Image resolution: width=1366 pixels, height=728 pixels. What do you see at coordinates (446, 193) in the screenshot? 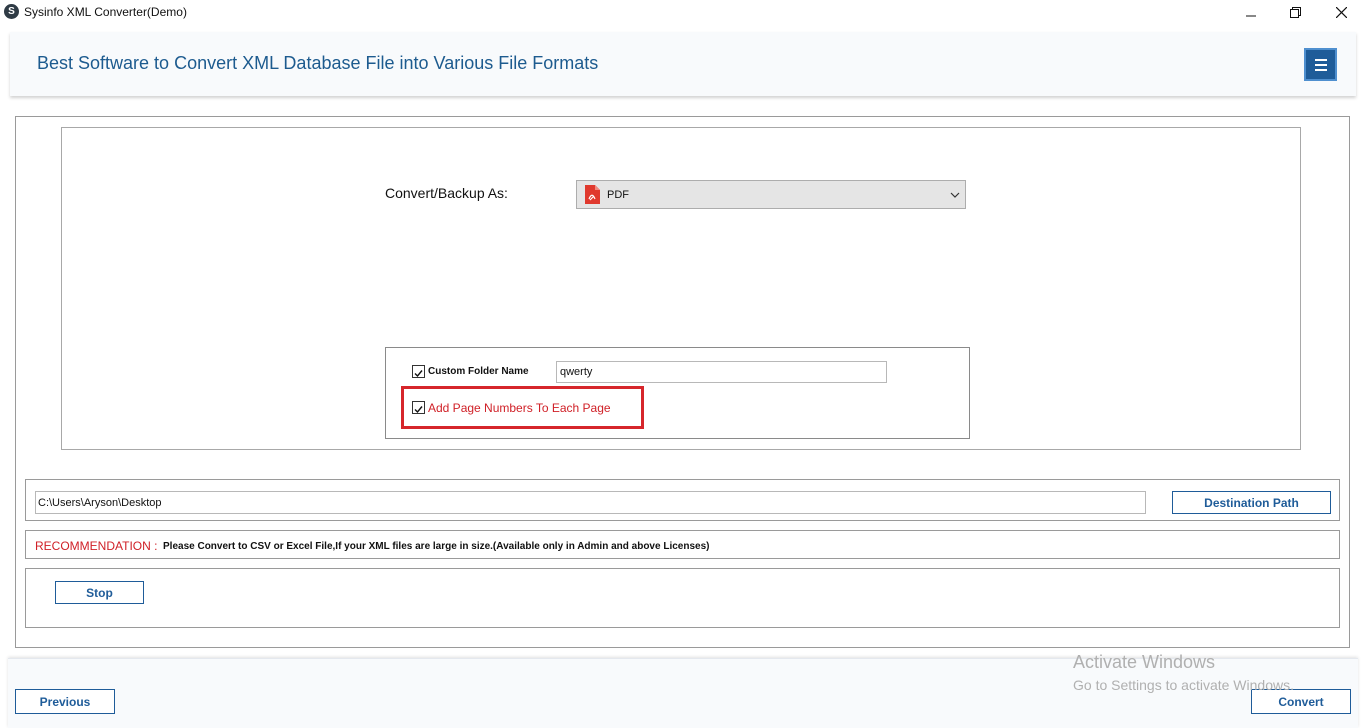
I see `convert-as-label: Convert/Backup As:` at bounding box center [446, 193].